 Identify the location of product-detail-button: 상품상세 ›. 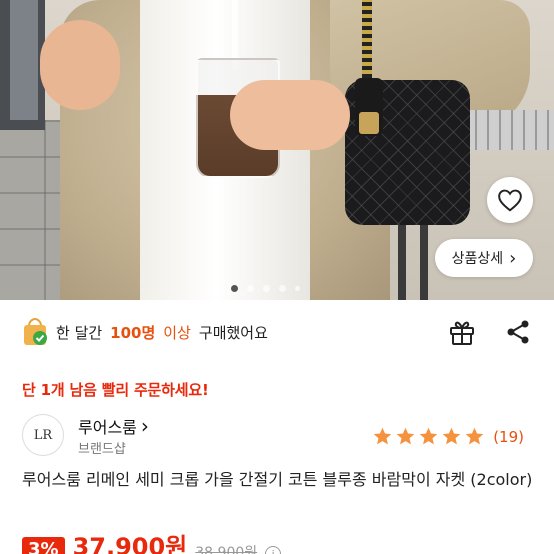
(484, 258).